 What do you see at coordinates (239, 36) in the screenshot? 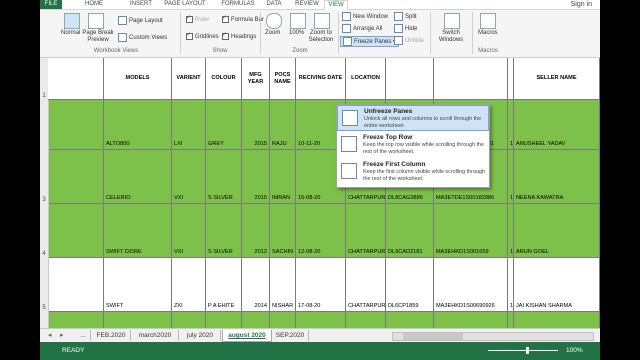
I see `headings-checkbox: Headings` at bounding box center [239, 36].